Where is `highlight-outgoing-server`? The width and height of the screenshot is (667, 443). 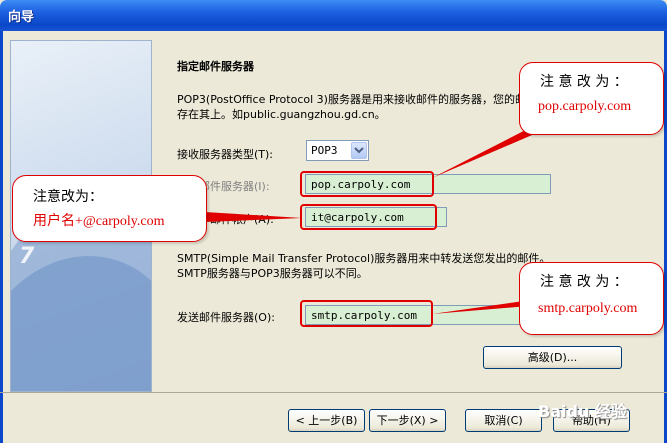
highlight-outgoing-server is located at coordinates (366, 313).